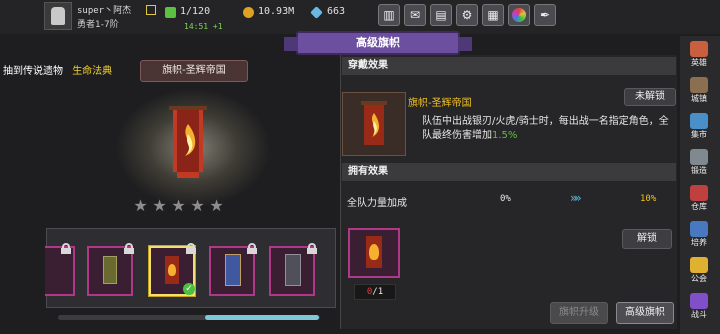 This screenshot has width=720, height=334. Describe the element at coordinates (378, 43) in the screenshot. I see `page-title: 高级旗帜` at that location.